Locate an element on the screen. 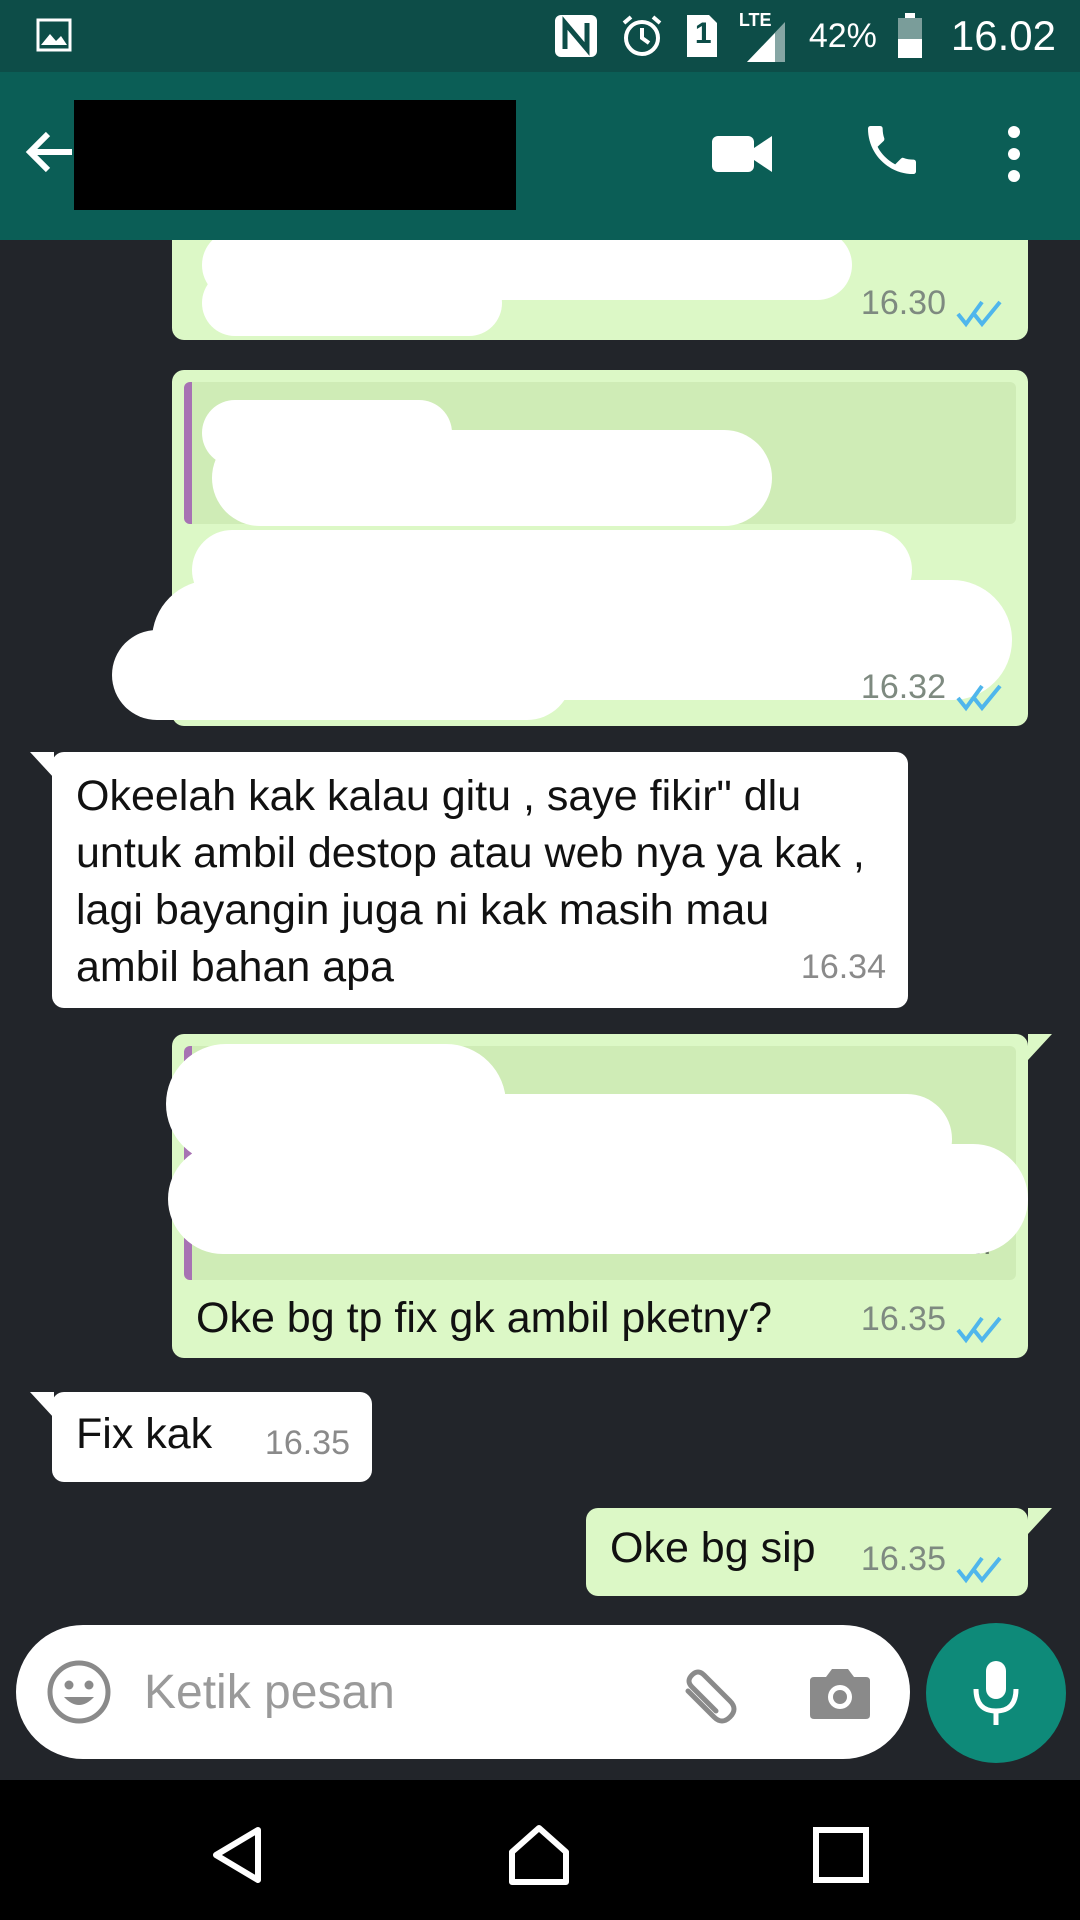 This screenshot has height=1920, width=1080. nav-home-icon is located at coordinates (539, 1855).